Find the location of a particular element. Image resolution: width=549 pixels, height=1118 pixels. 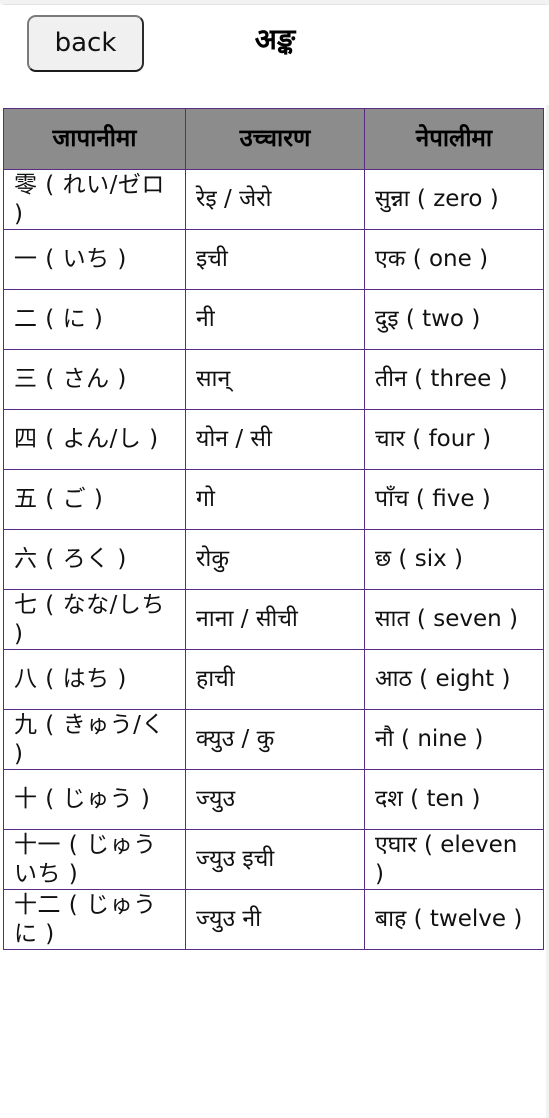

cell-nepali: आठ ( eight ) is located at coordinates (454, 679).